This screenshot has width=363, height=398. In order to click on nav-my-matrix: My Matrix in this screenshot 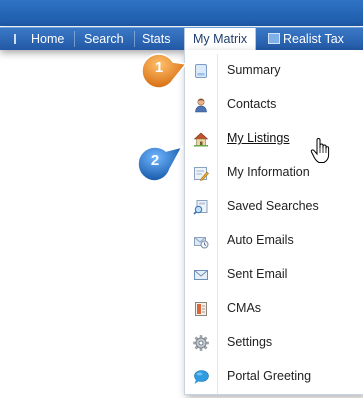, I will do `click(220, 39)`.